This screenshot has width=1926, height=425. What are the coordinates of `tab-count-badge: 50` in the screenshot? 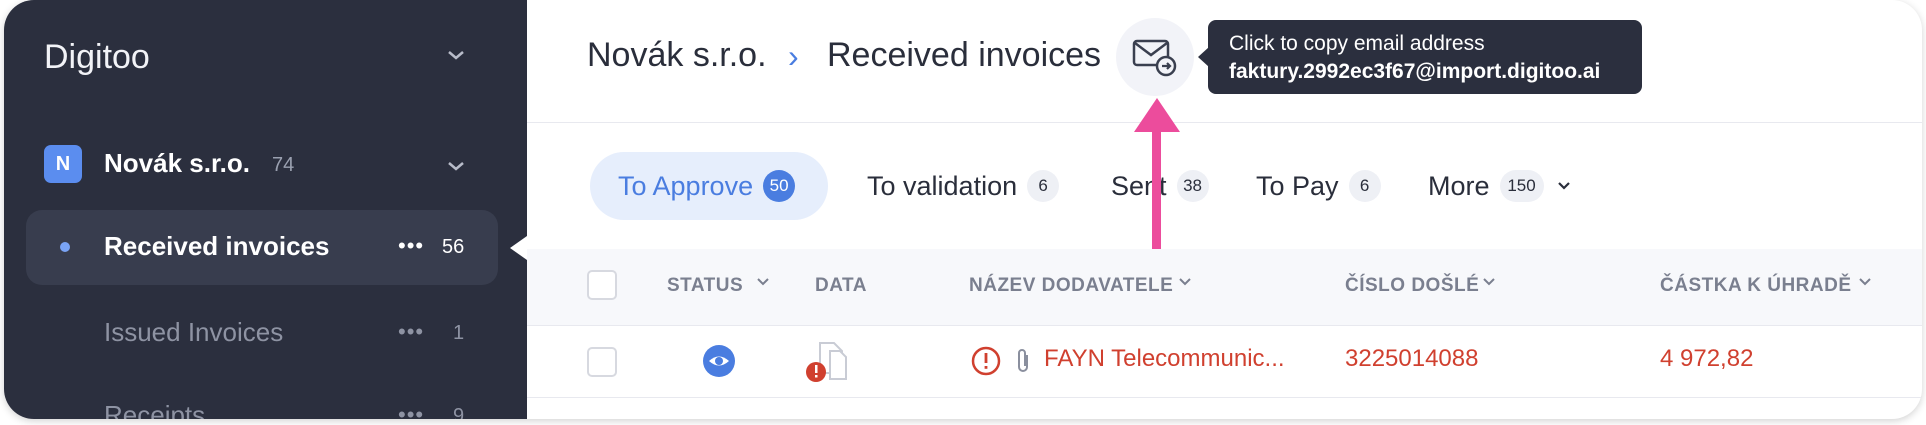 It's located at (779, 186).